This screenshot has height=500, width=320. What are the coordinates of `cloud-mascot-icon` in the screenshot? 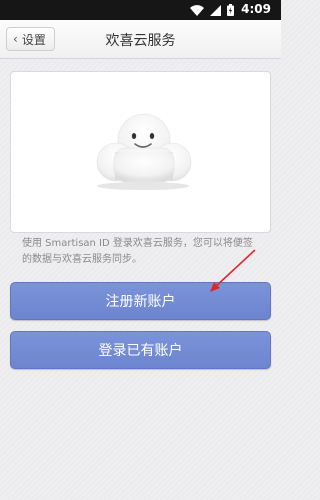 It's located at (144, 151).